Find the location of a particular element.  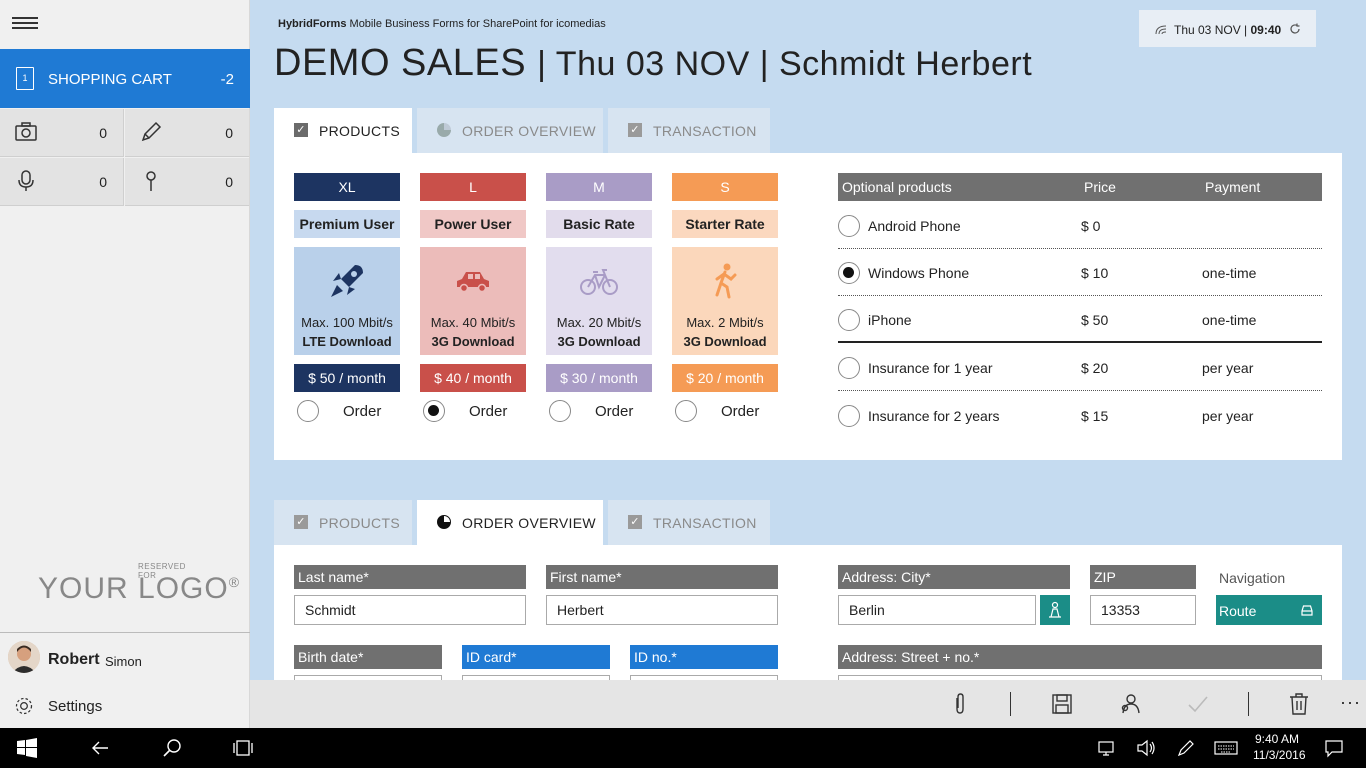

zip-label: ZIP is located at coordinates (1143, 577).